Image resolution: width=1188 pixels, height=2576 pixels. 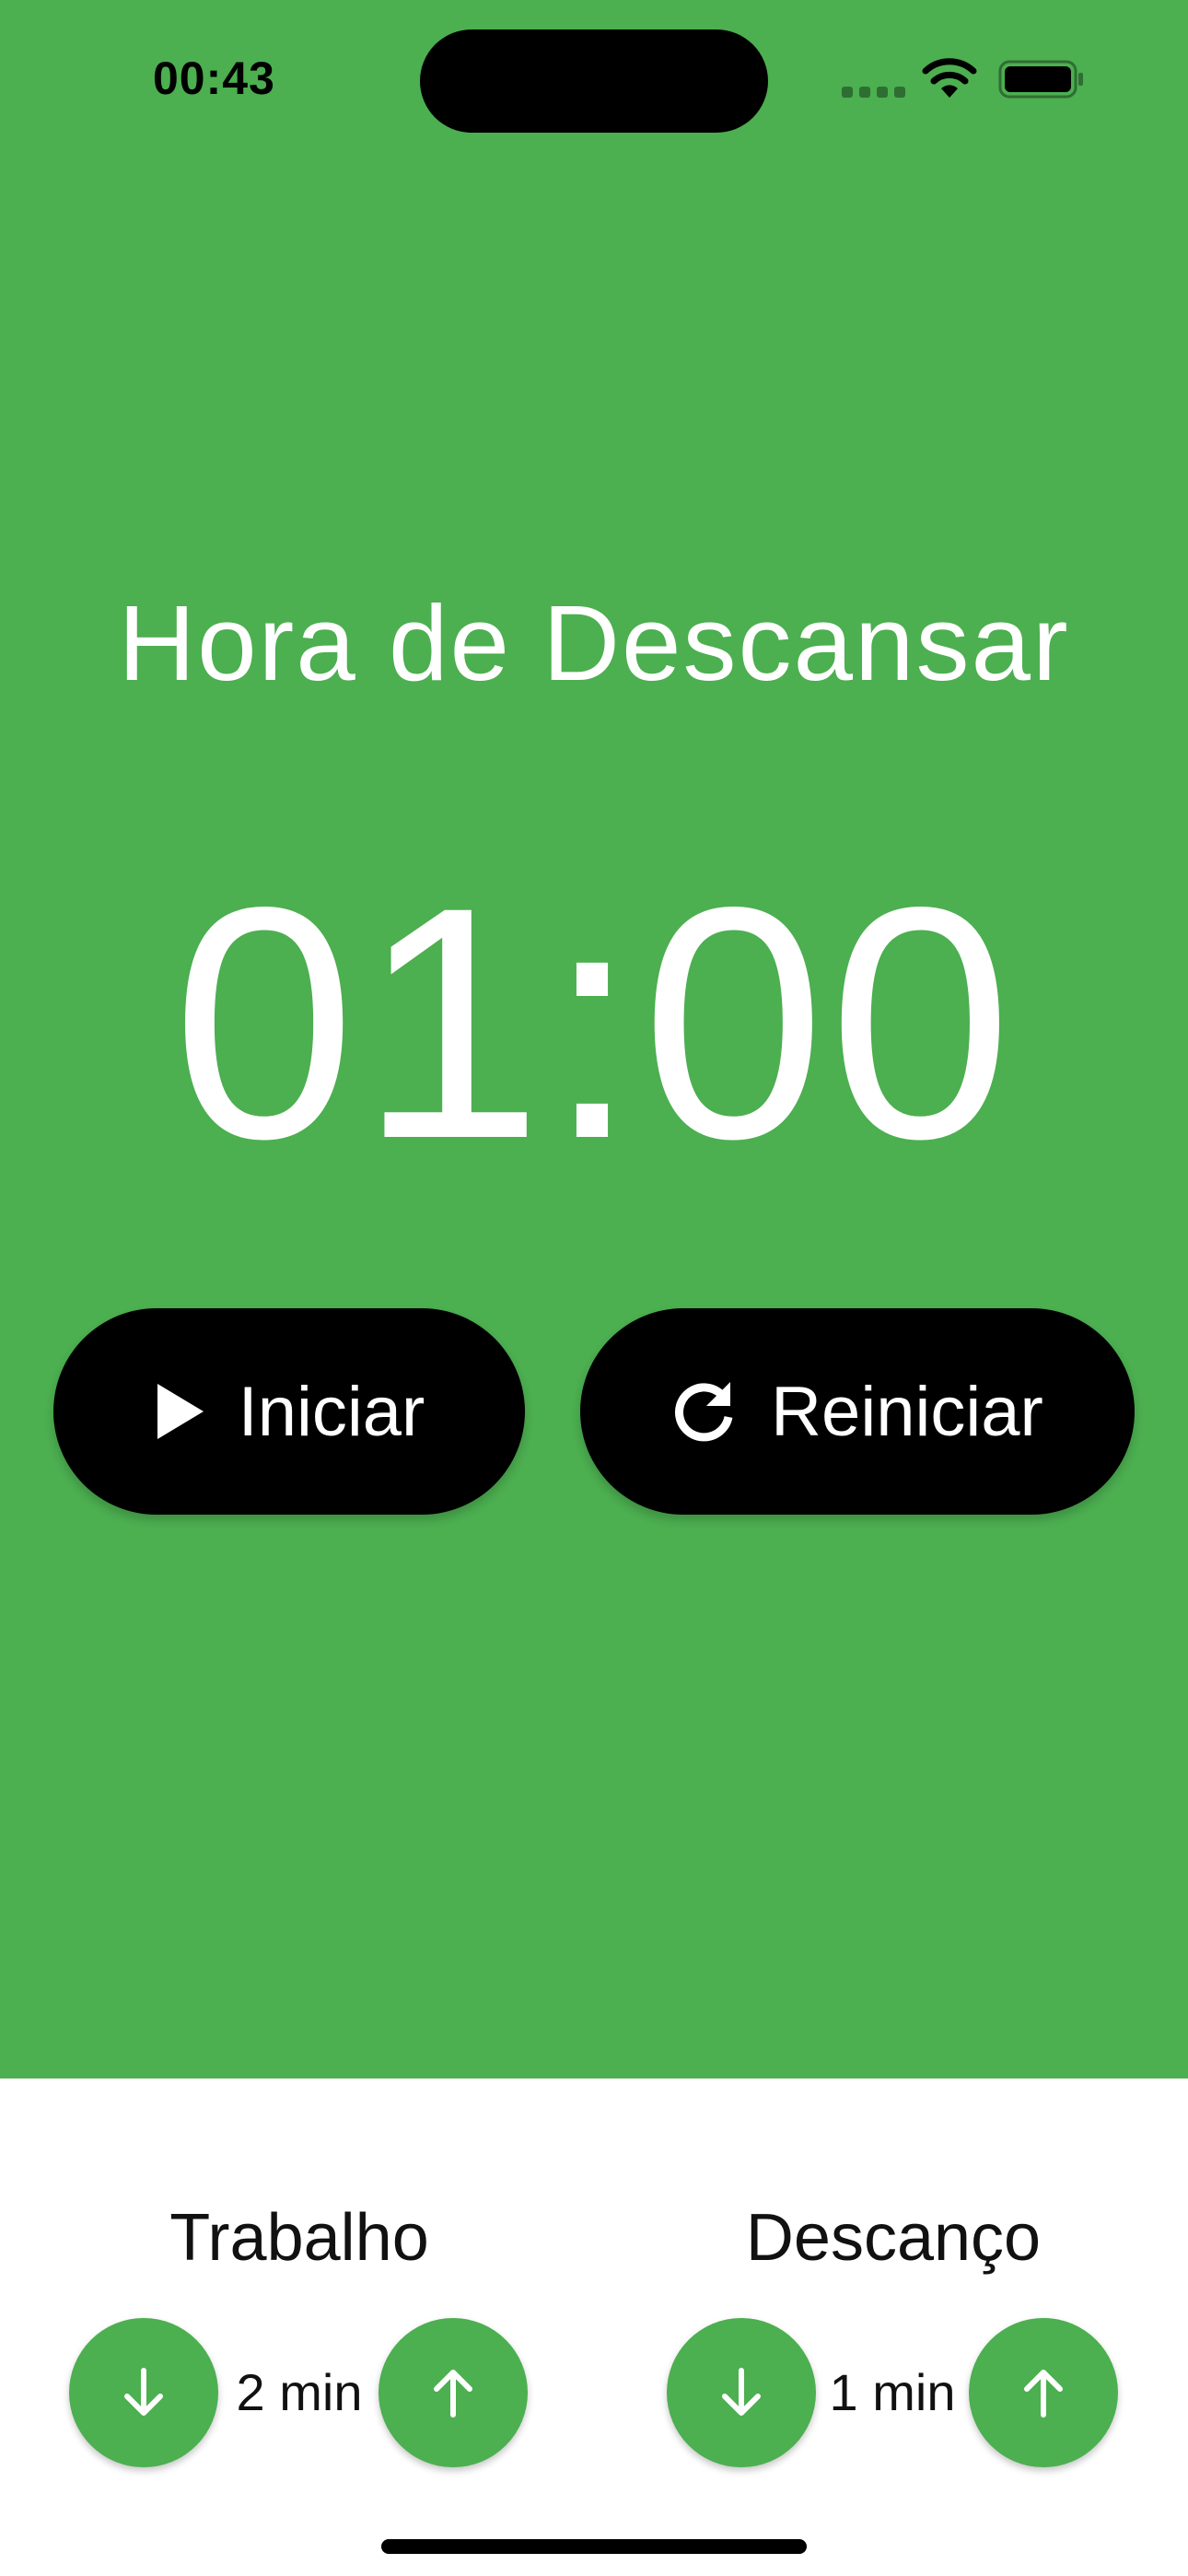 I want to click on rest-duration-label: Descanço, so click(x=893, y=2238).